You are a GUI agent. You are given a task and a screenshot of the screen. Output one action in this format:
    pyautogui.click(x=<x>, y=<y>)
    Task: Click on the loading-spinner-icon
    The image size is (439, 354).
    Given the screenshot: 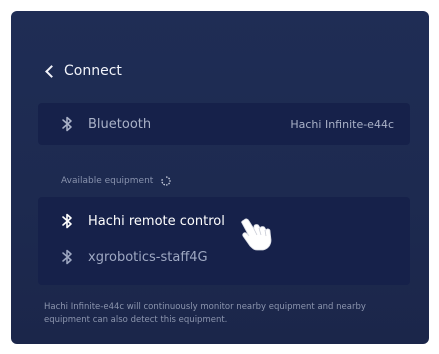 What is the action you would take?
    pyautogui.click(x=166, y=181)
    